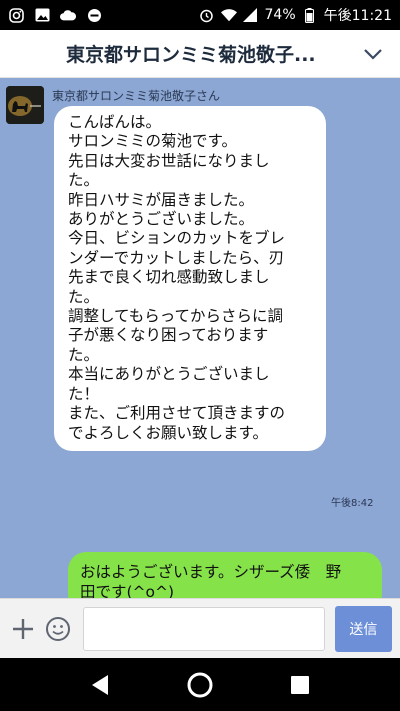  What do you see at coordinates (94, 15) in the screenshot?
I see `do-not-disturb-icon` at bounding box center [94, 15].